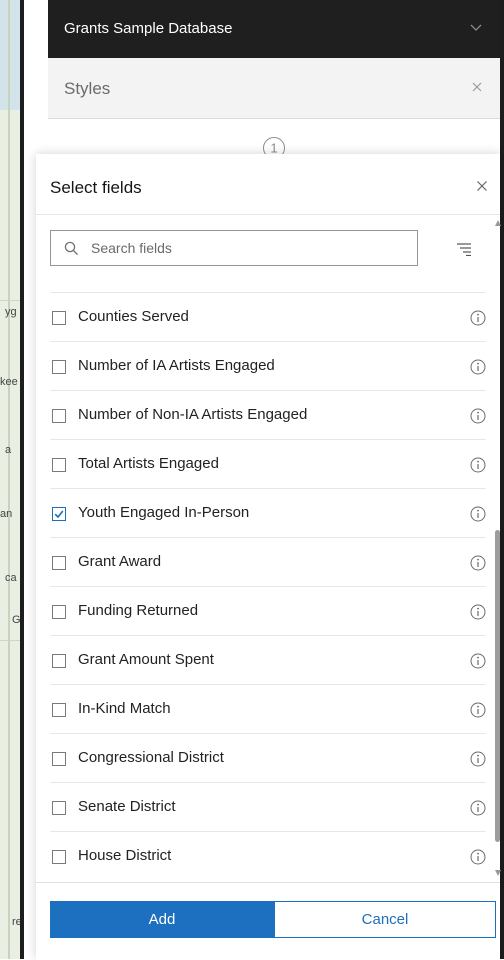 The width and height of the screenshot is (504, 960). What do you see at coordinates (125, 855) in the screenshot?
I see `field-label: House District` at bounding box center [125, 855].